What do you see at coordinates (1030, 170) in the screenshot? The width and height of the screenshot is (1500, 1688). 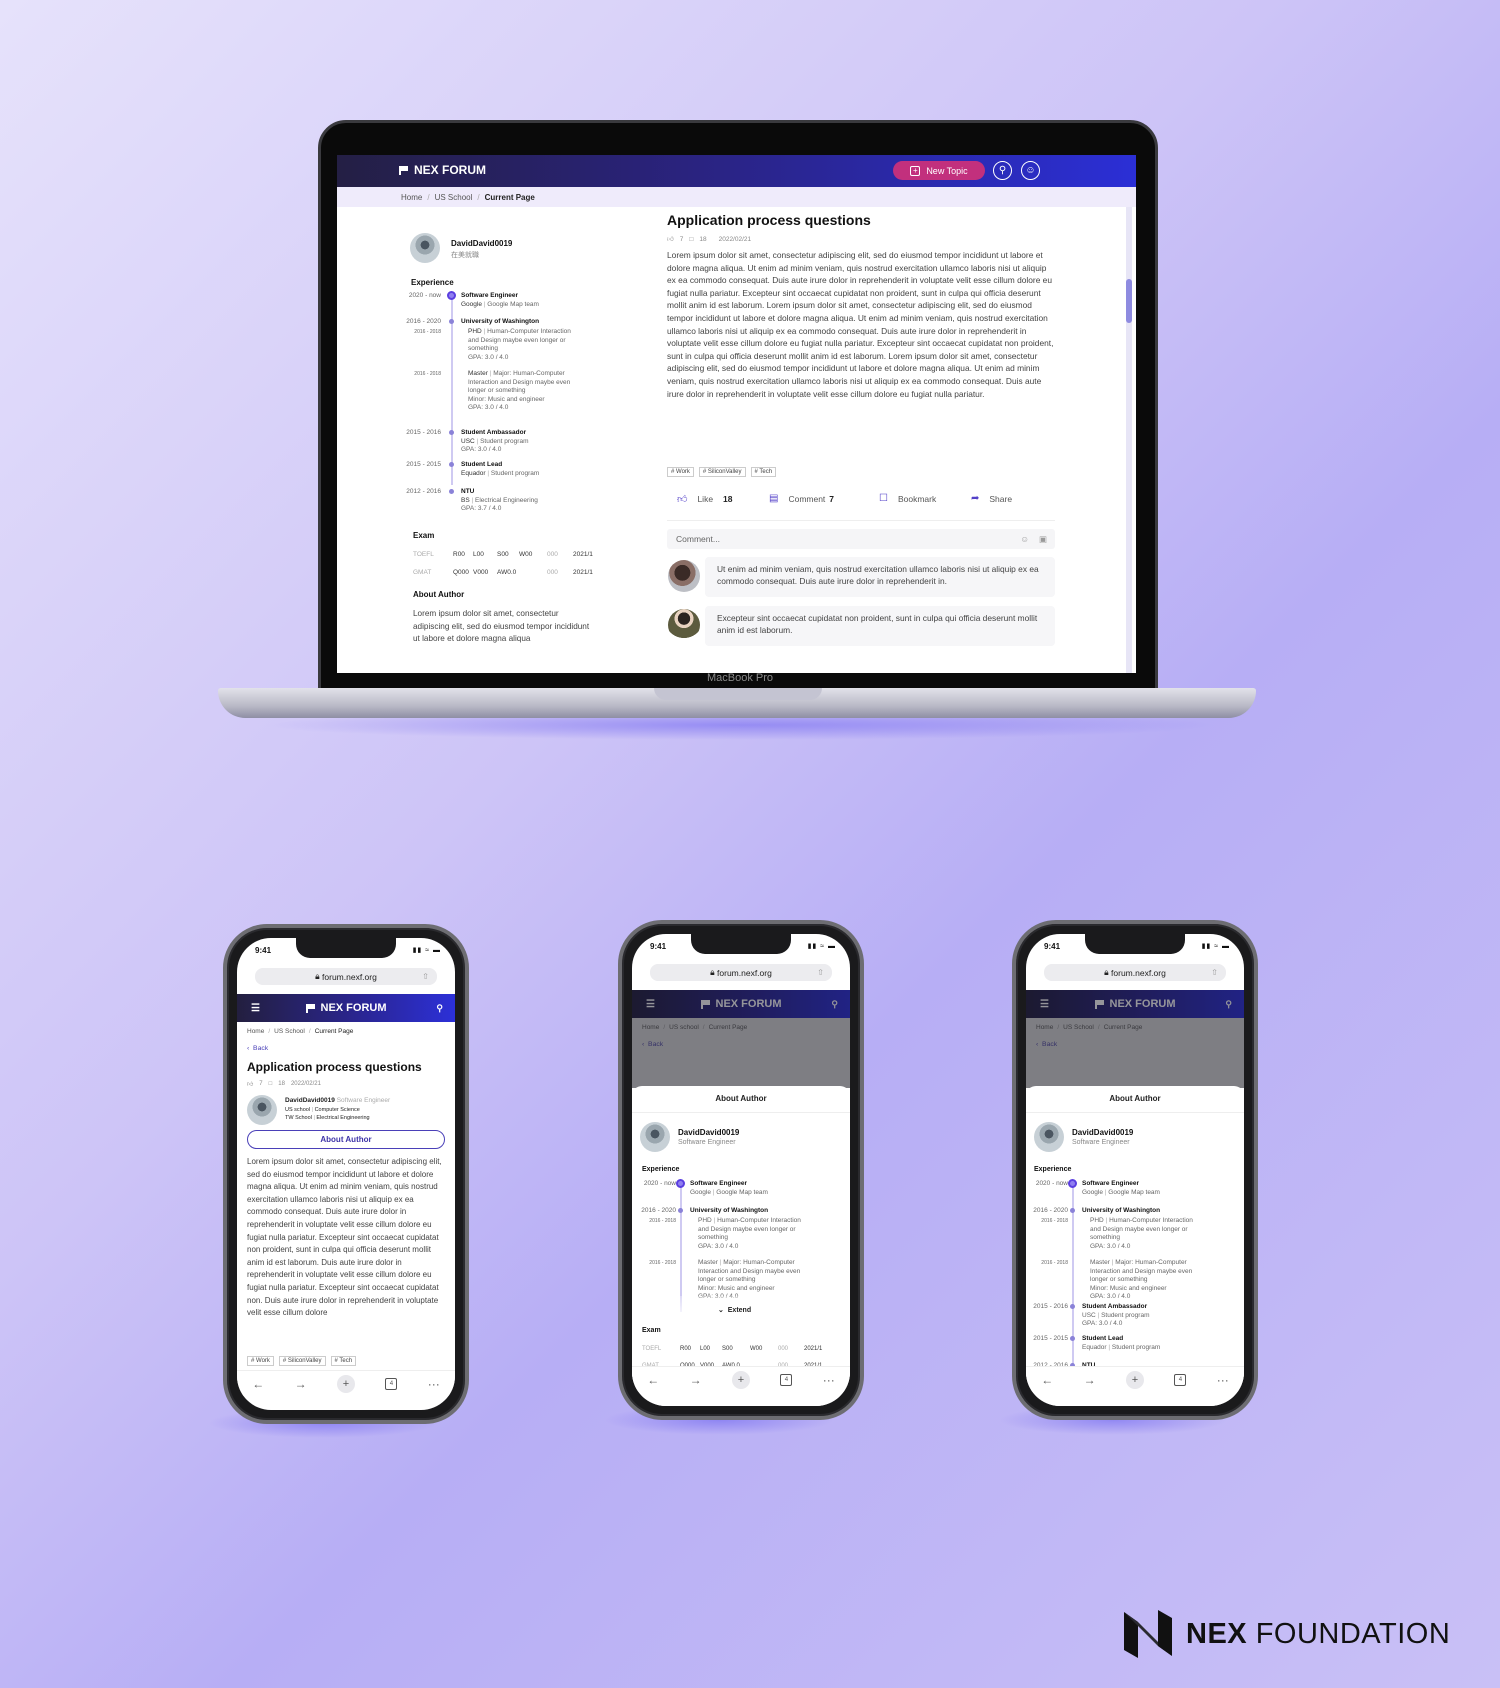 I see `user-icon: ☺` at bounding box center [1030, 170].